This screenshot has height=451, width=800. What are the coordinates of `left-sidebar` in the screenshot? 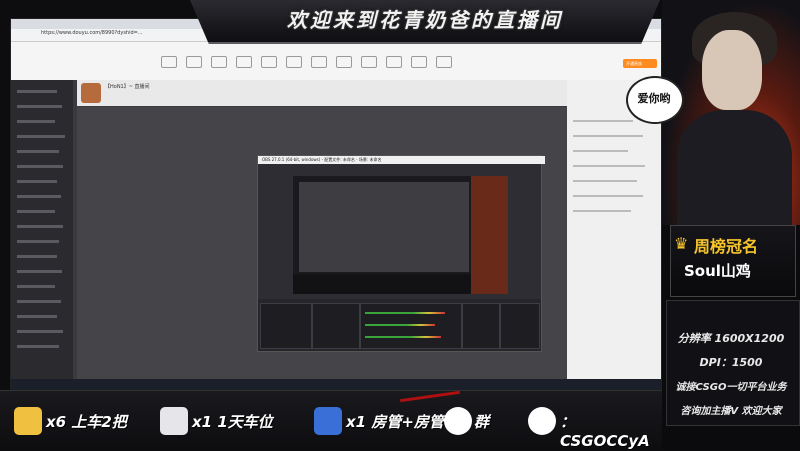 It's located at (42, 230).